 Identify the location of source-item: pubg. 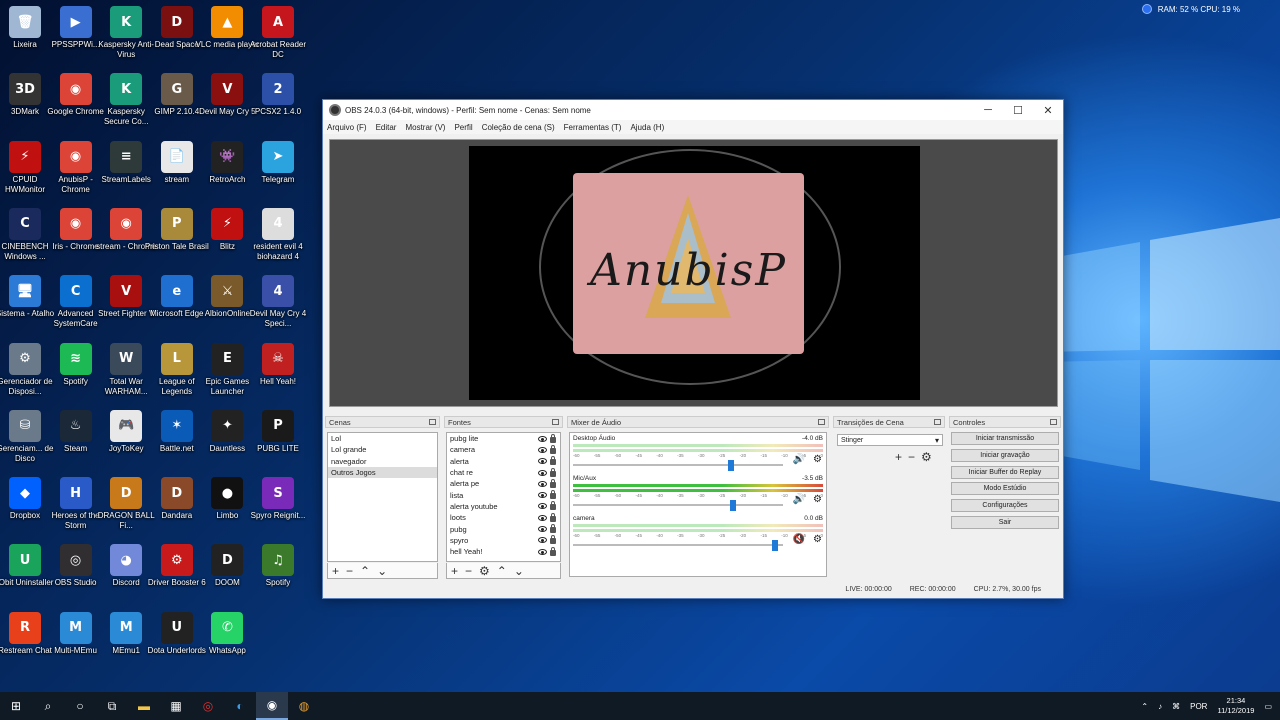
(503, 528).